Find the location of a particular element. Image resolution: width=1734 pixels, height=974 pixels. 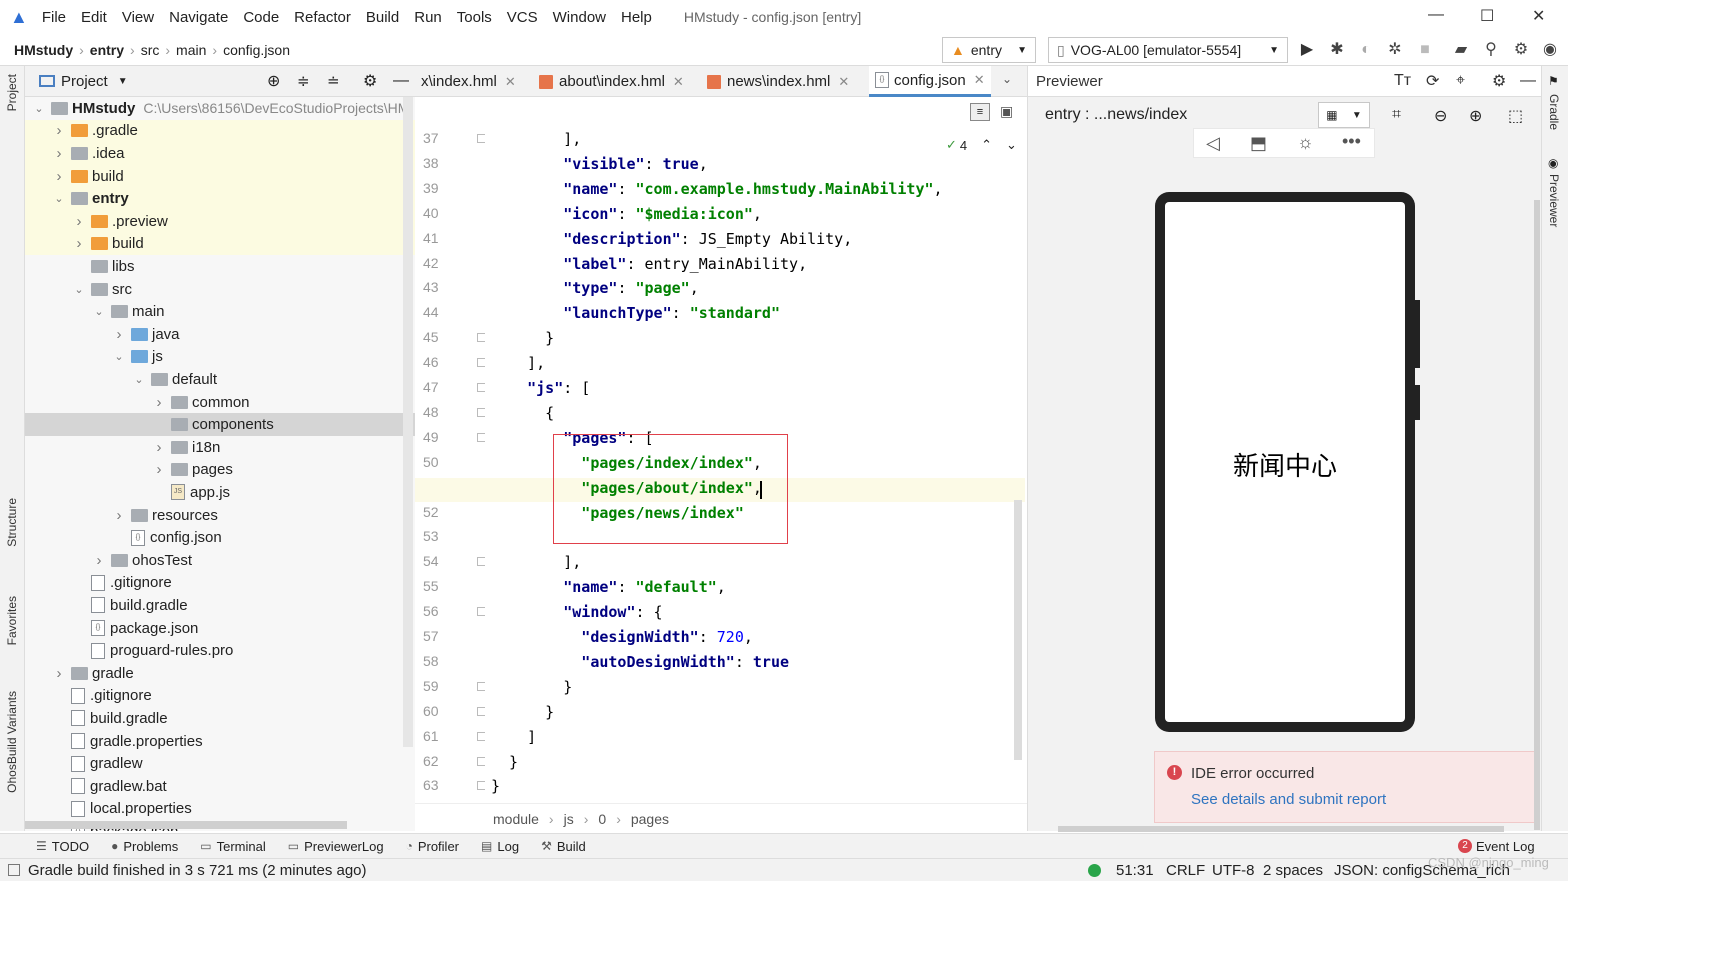

tree-item: ⌄ main is located at coordinates (220, 311).